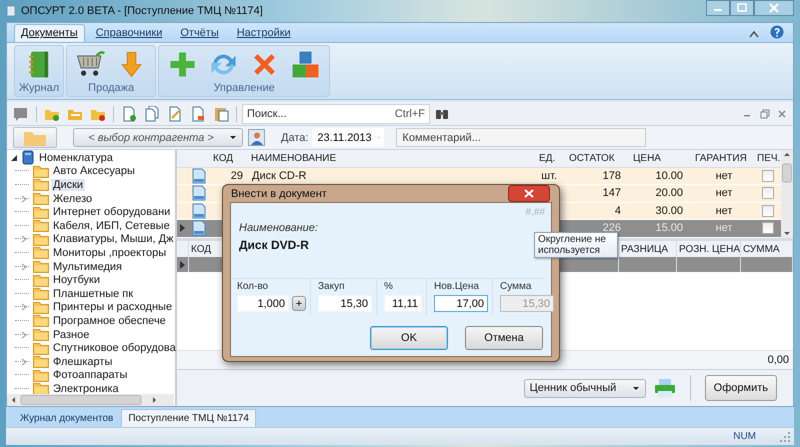 The width and height of the screenshot is (800, 447). I want to click on tree-item: Мультимедия, so click(87, 266).